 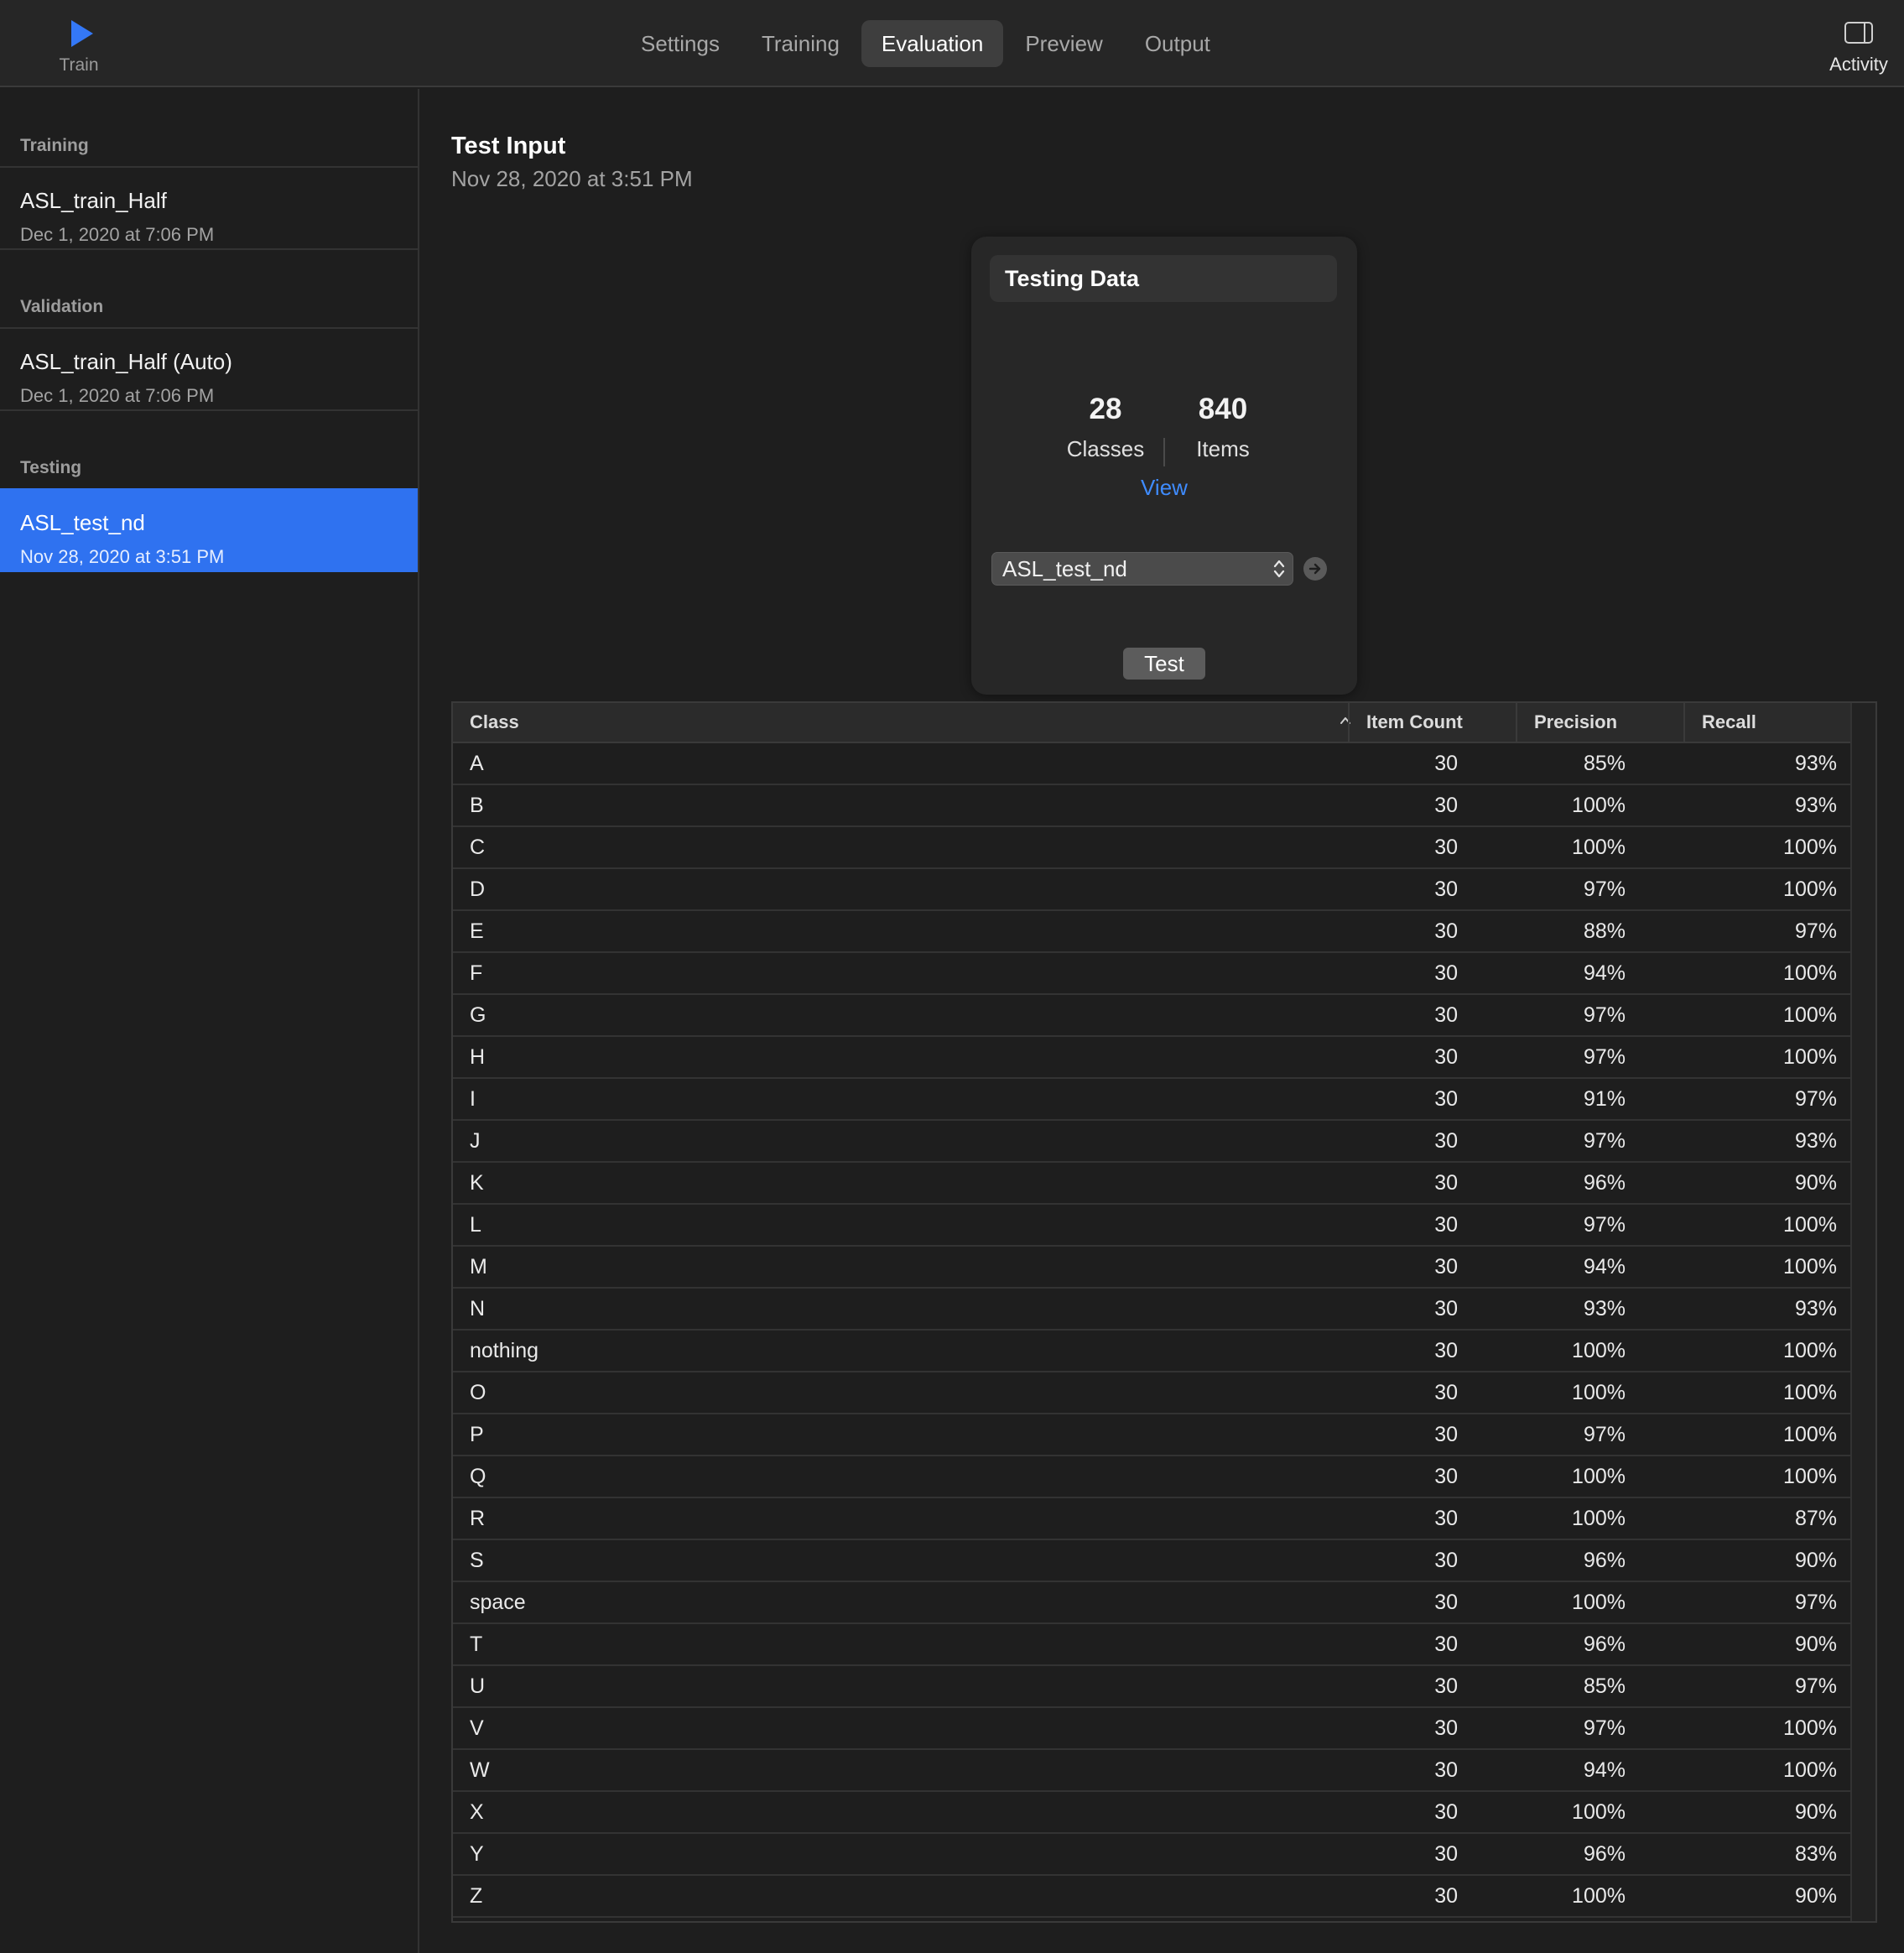 What do you see at coordinates (572, 178) in the screenshot?
I see `page-subtitle: Nov 28, 2020 at 3:51 PM` at bounding box center [572, 178].